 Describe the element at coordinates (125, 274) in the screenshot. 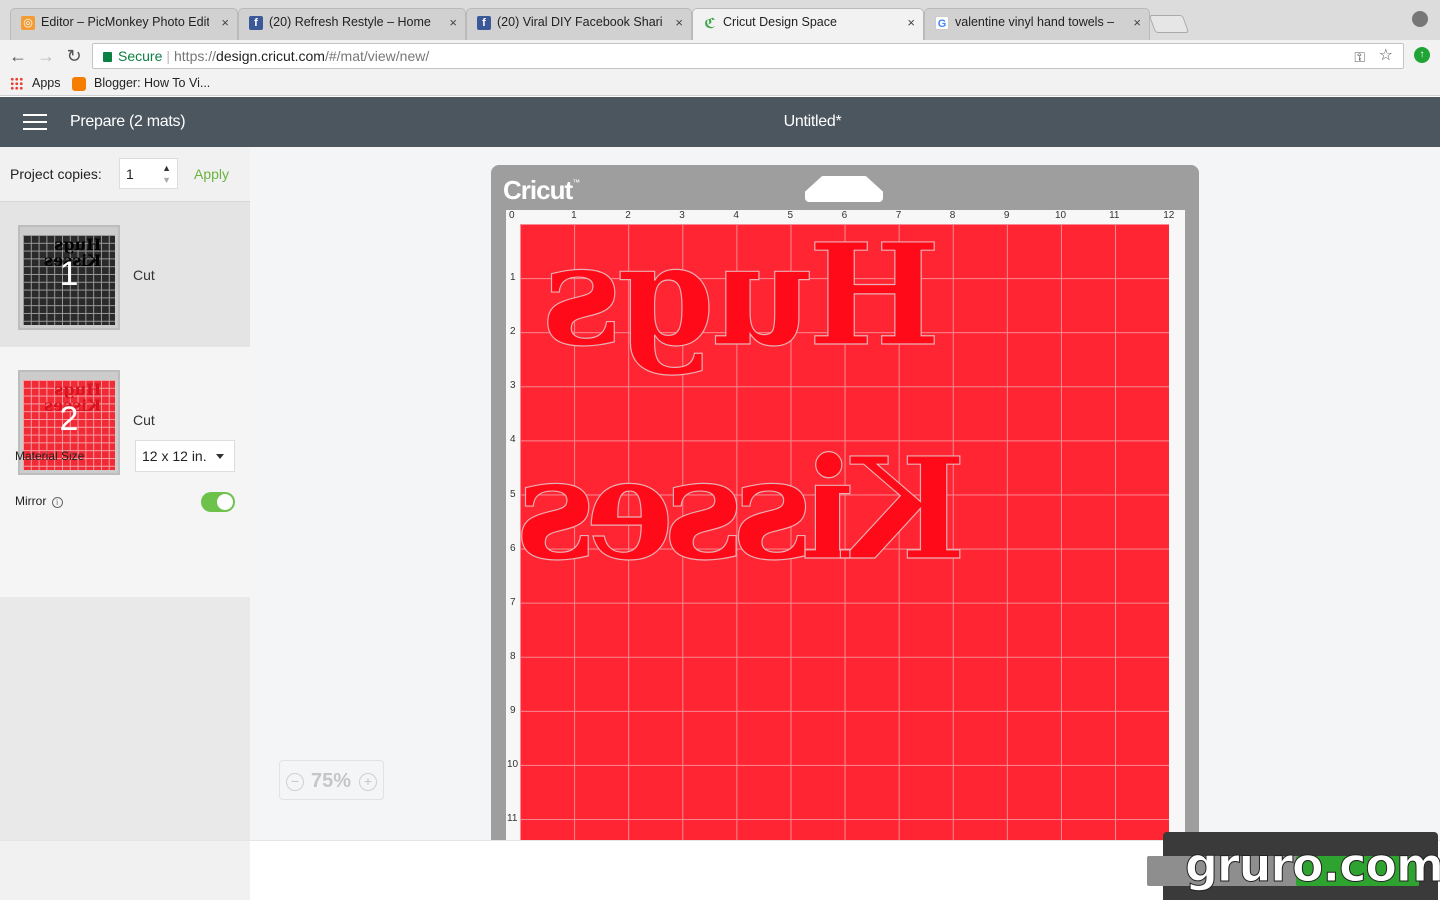

I see `mat-list-item-1: Hugs Kisses 1 Cut` at that location.